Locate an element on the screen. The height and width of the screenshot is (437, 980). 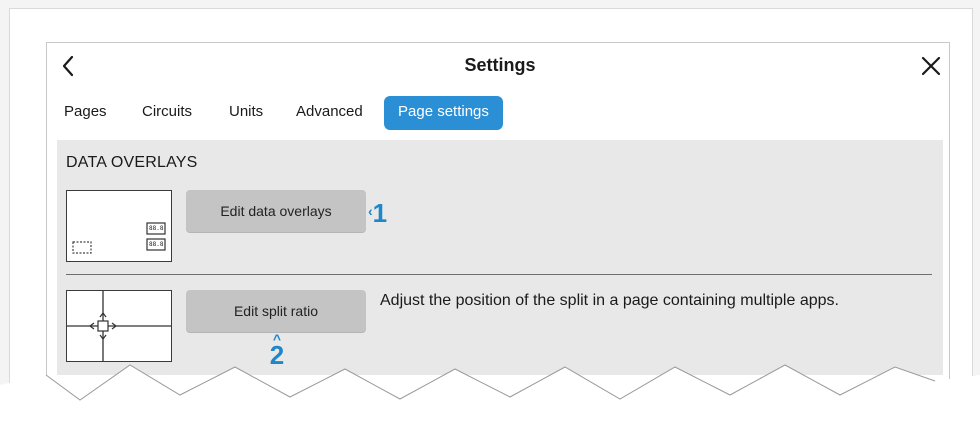
close-icon is located at coordinates (931, 66).